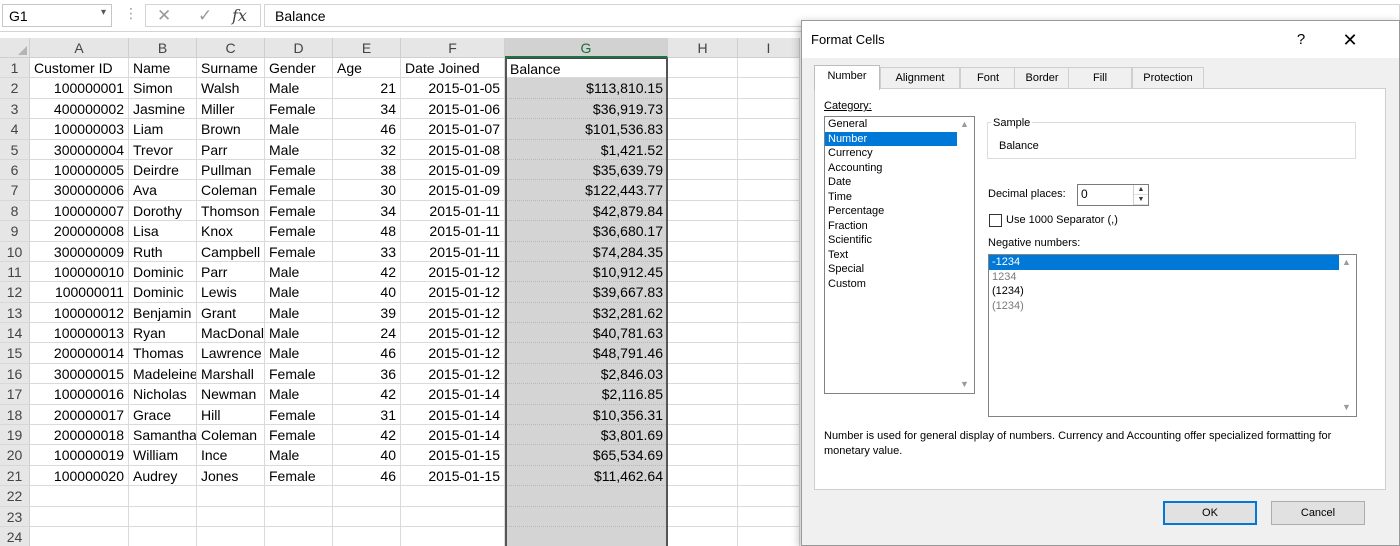 Image resolution: width=1400 pixels, height=546 pixels. Describe the element at coordinates (586, 313) in the screenshot. I see `cell-g13: $32,281.62` at that location.